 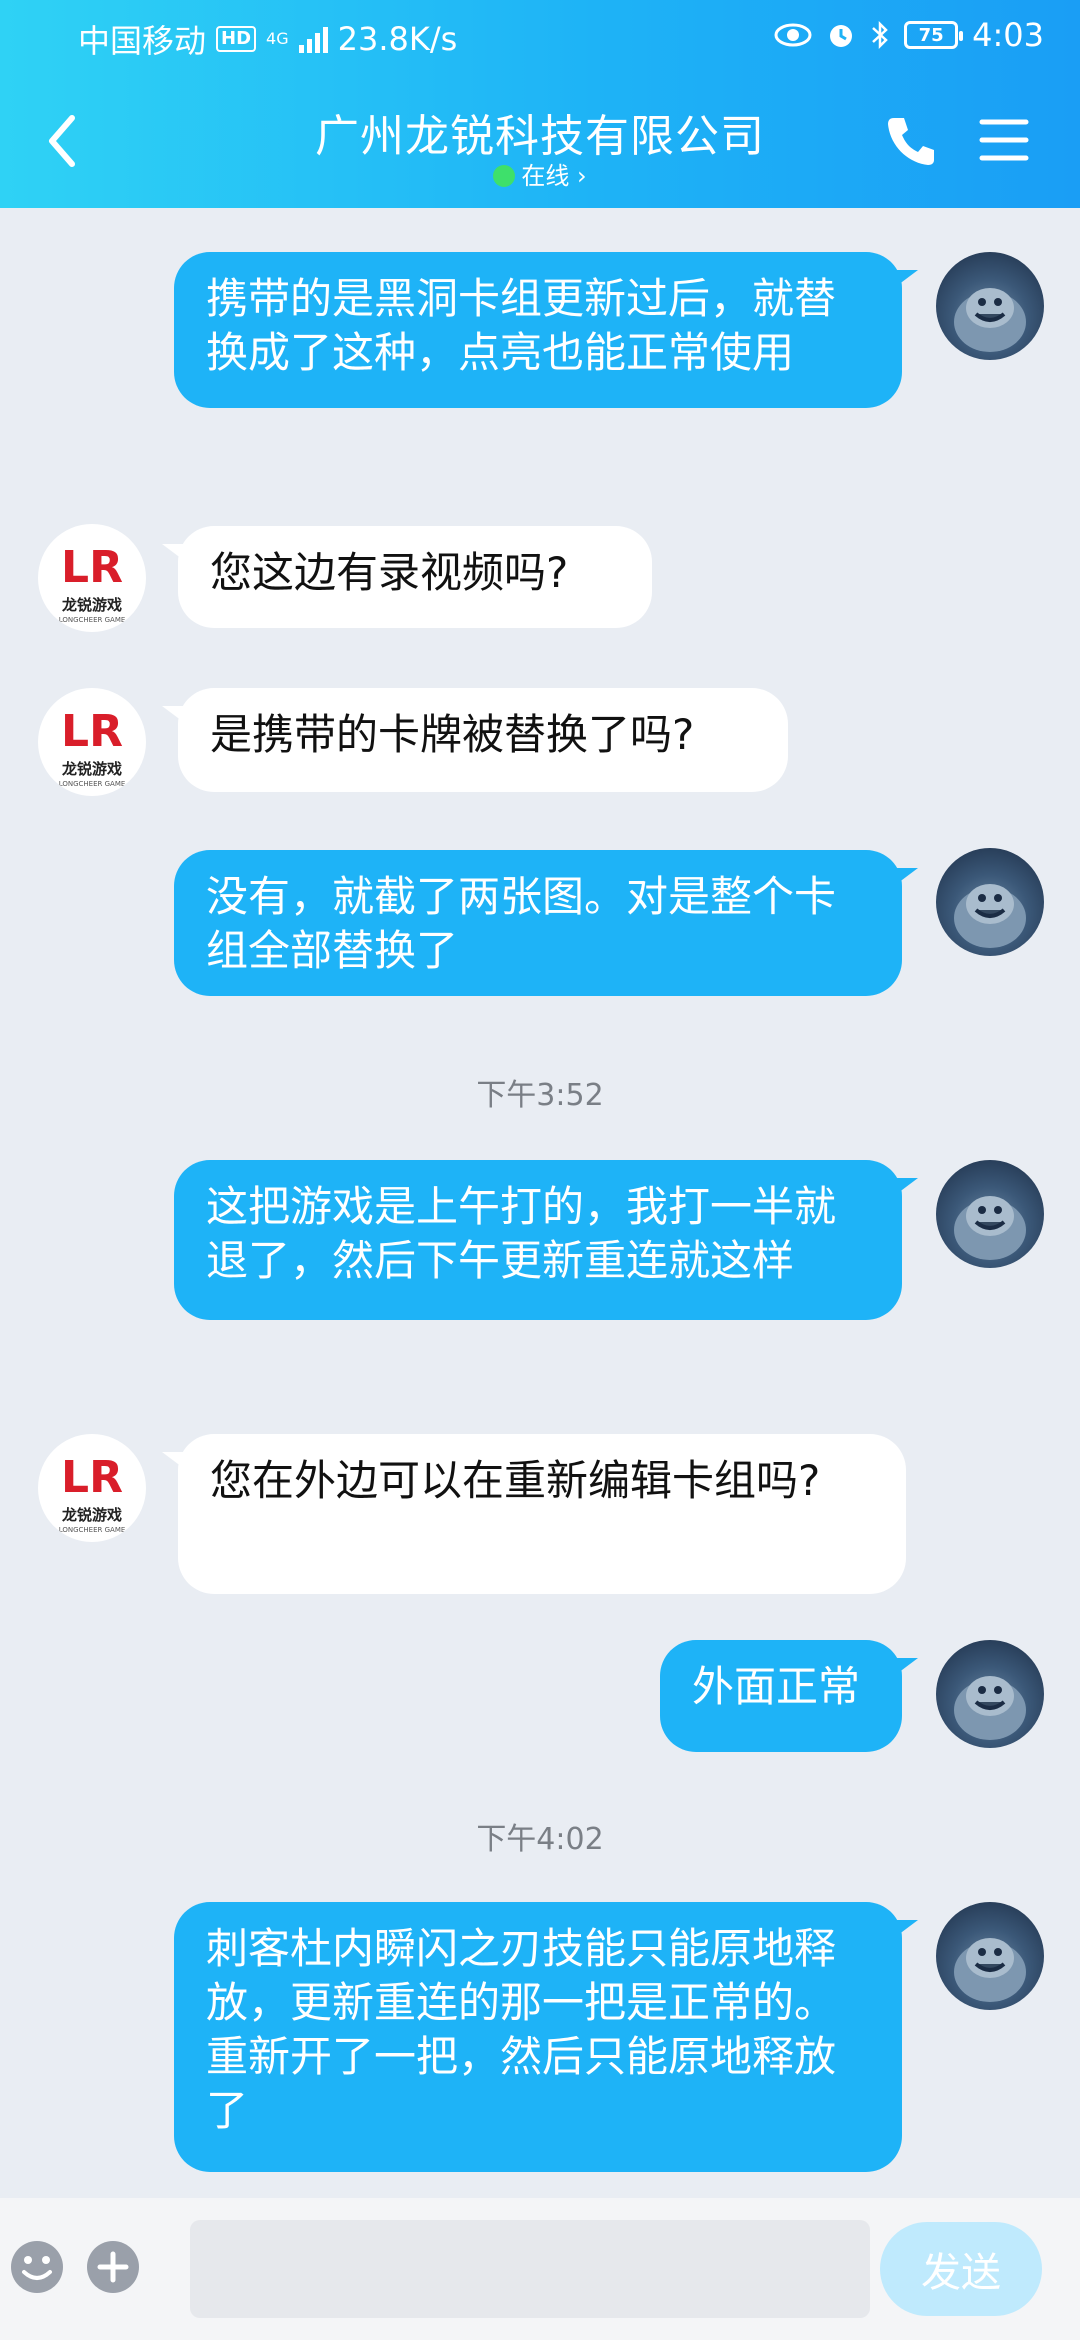 I want to click on network-type: 4G, so click(x=277, y=38).